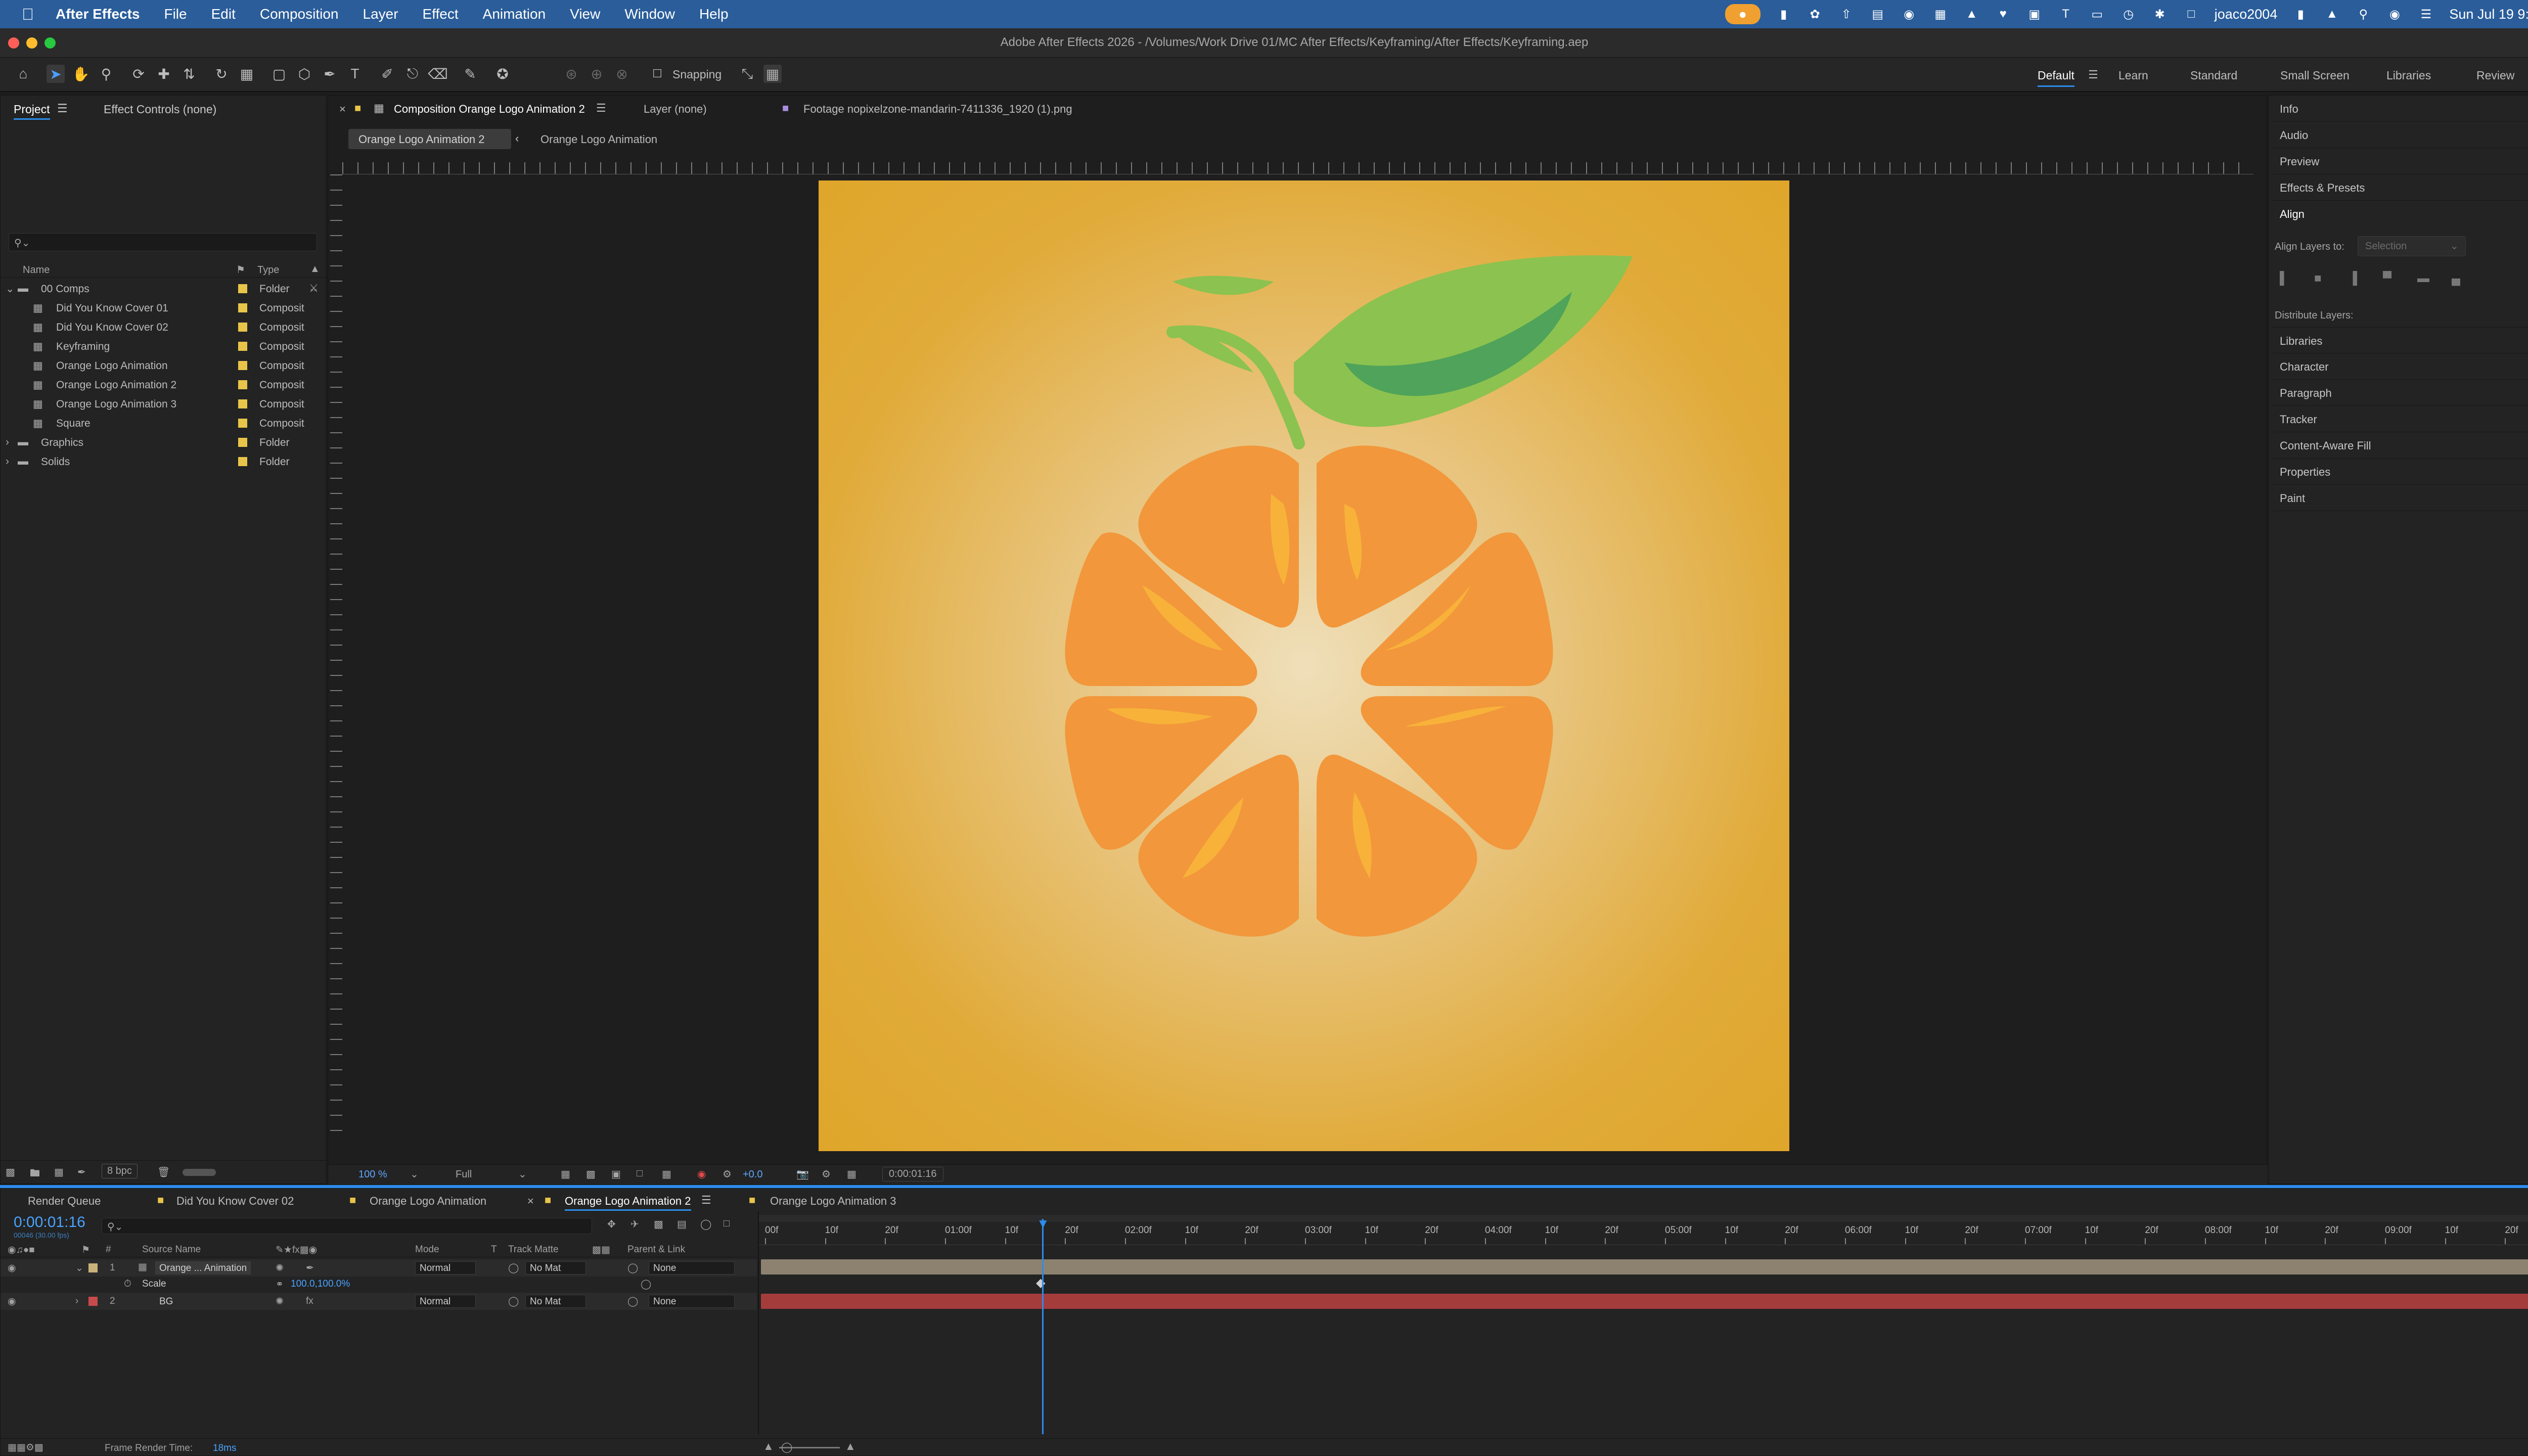 The image size is (2528, 1456). What do you see at coordinates (1743, 14) in the screenshot?
I see `microphone-icon: ●` at bounding box center [1743, 14].